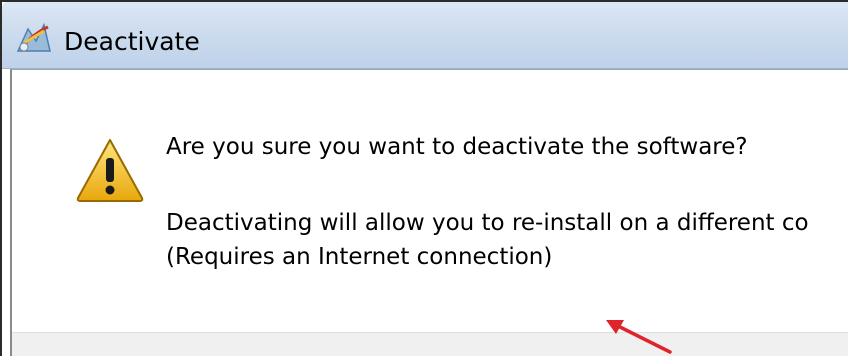 The image size is (848, 356). What do you see at coordinates (132, 41) in the screenshot?
I see `window-title: Deactivate` at bounding box center [132, 41].